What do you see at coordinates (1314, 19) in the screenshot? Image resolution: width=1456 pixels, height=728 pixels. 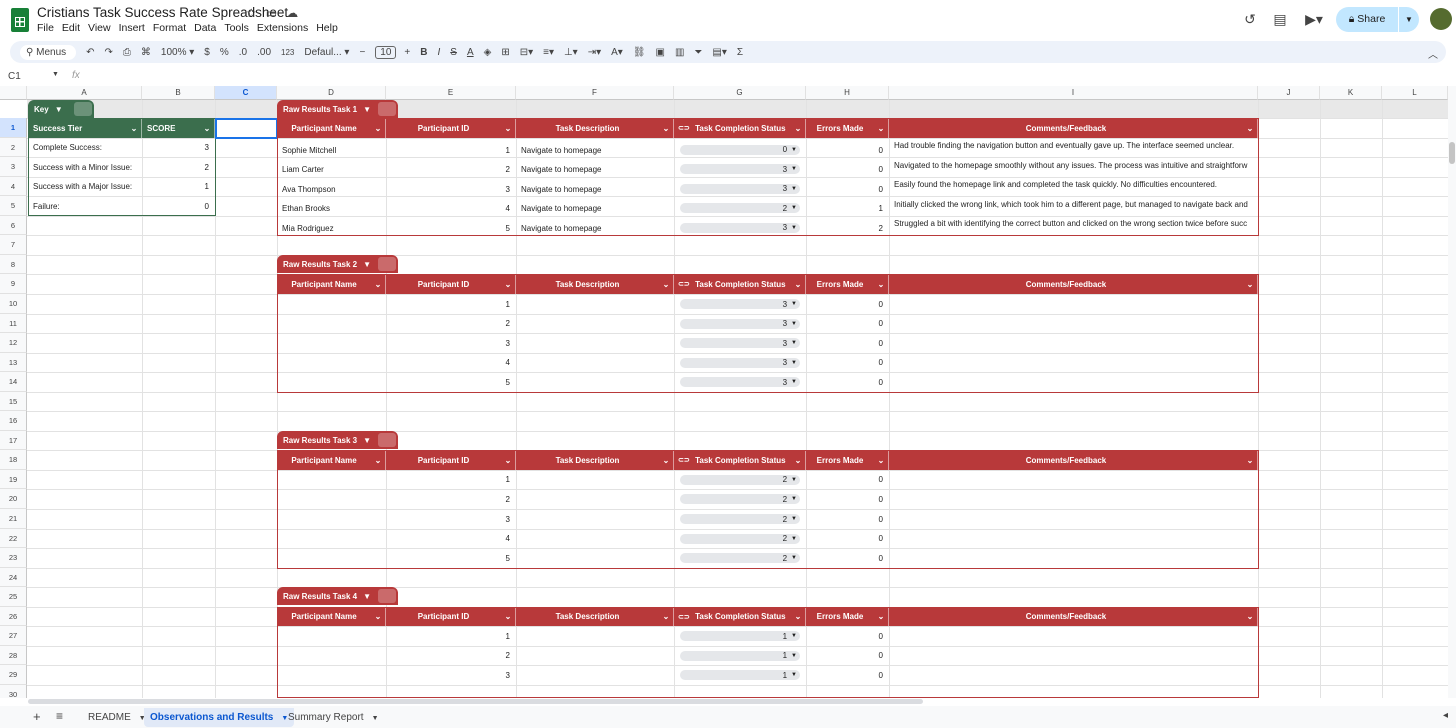 I see `meet-icon: ▶▾` at bounding box center [1314, 19].